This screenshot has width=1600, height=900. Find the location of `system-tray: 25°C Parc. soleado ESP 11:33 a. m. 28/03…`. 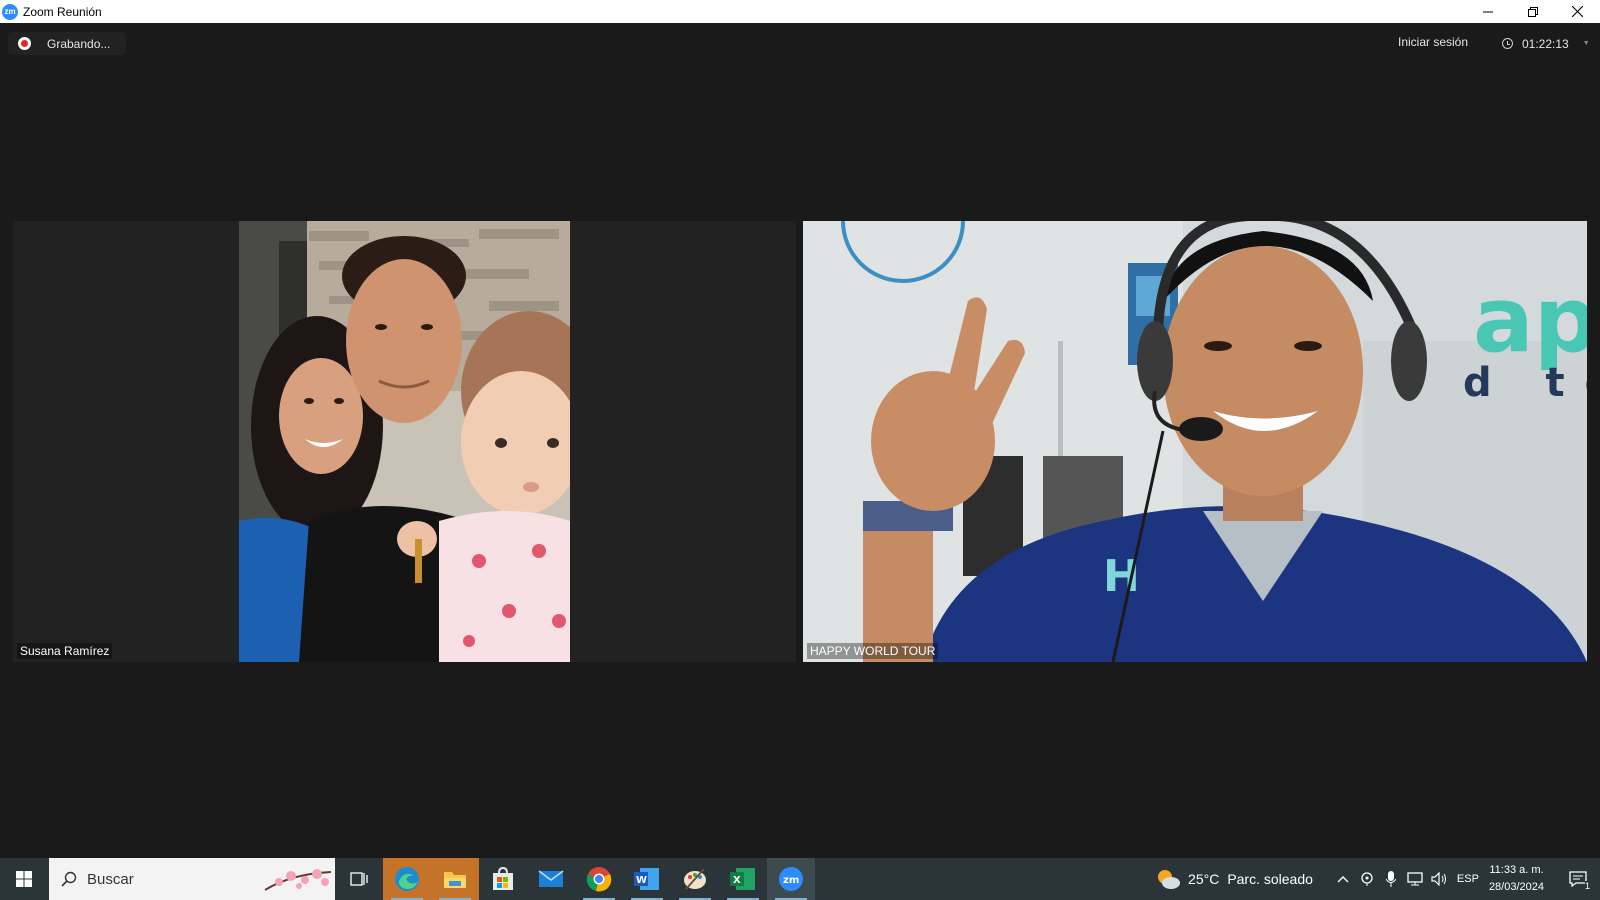

system-tray: 25°C Parc. soleado ESP 11:33 a. m. 28/03… is located at coordinates (1378, 879).